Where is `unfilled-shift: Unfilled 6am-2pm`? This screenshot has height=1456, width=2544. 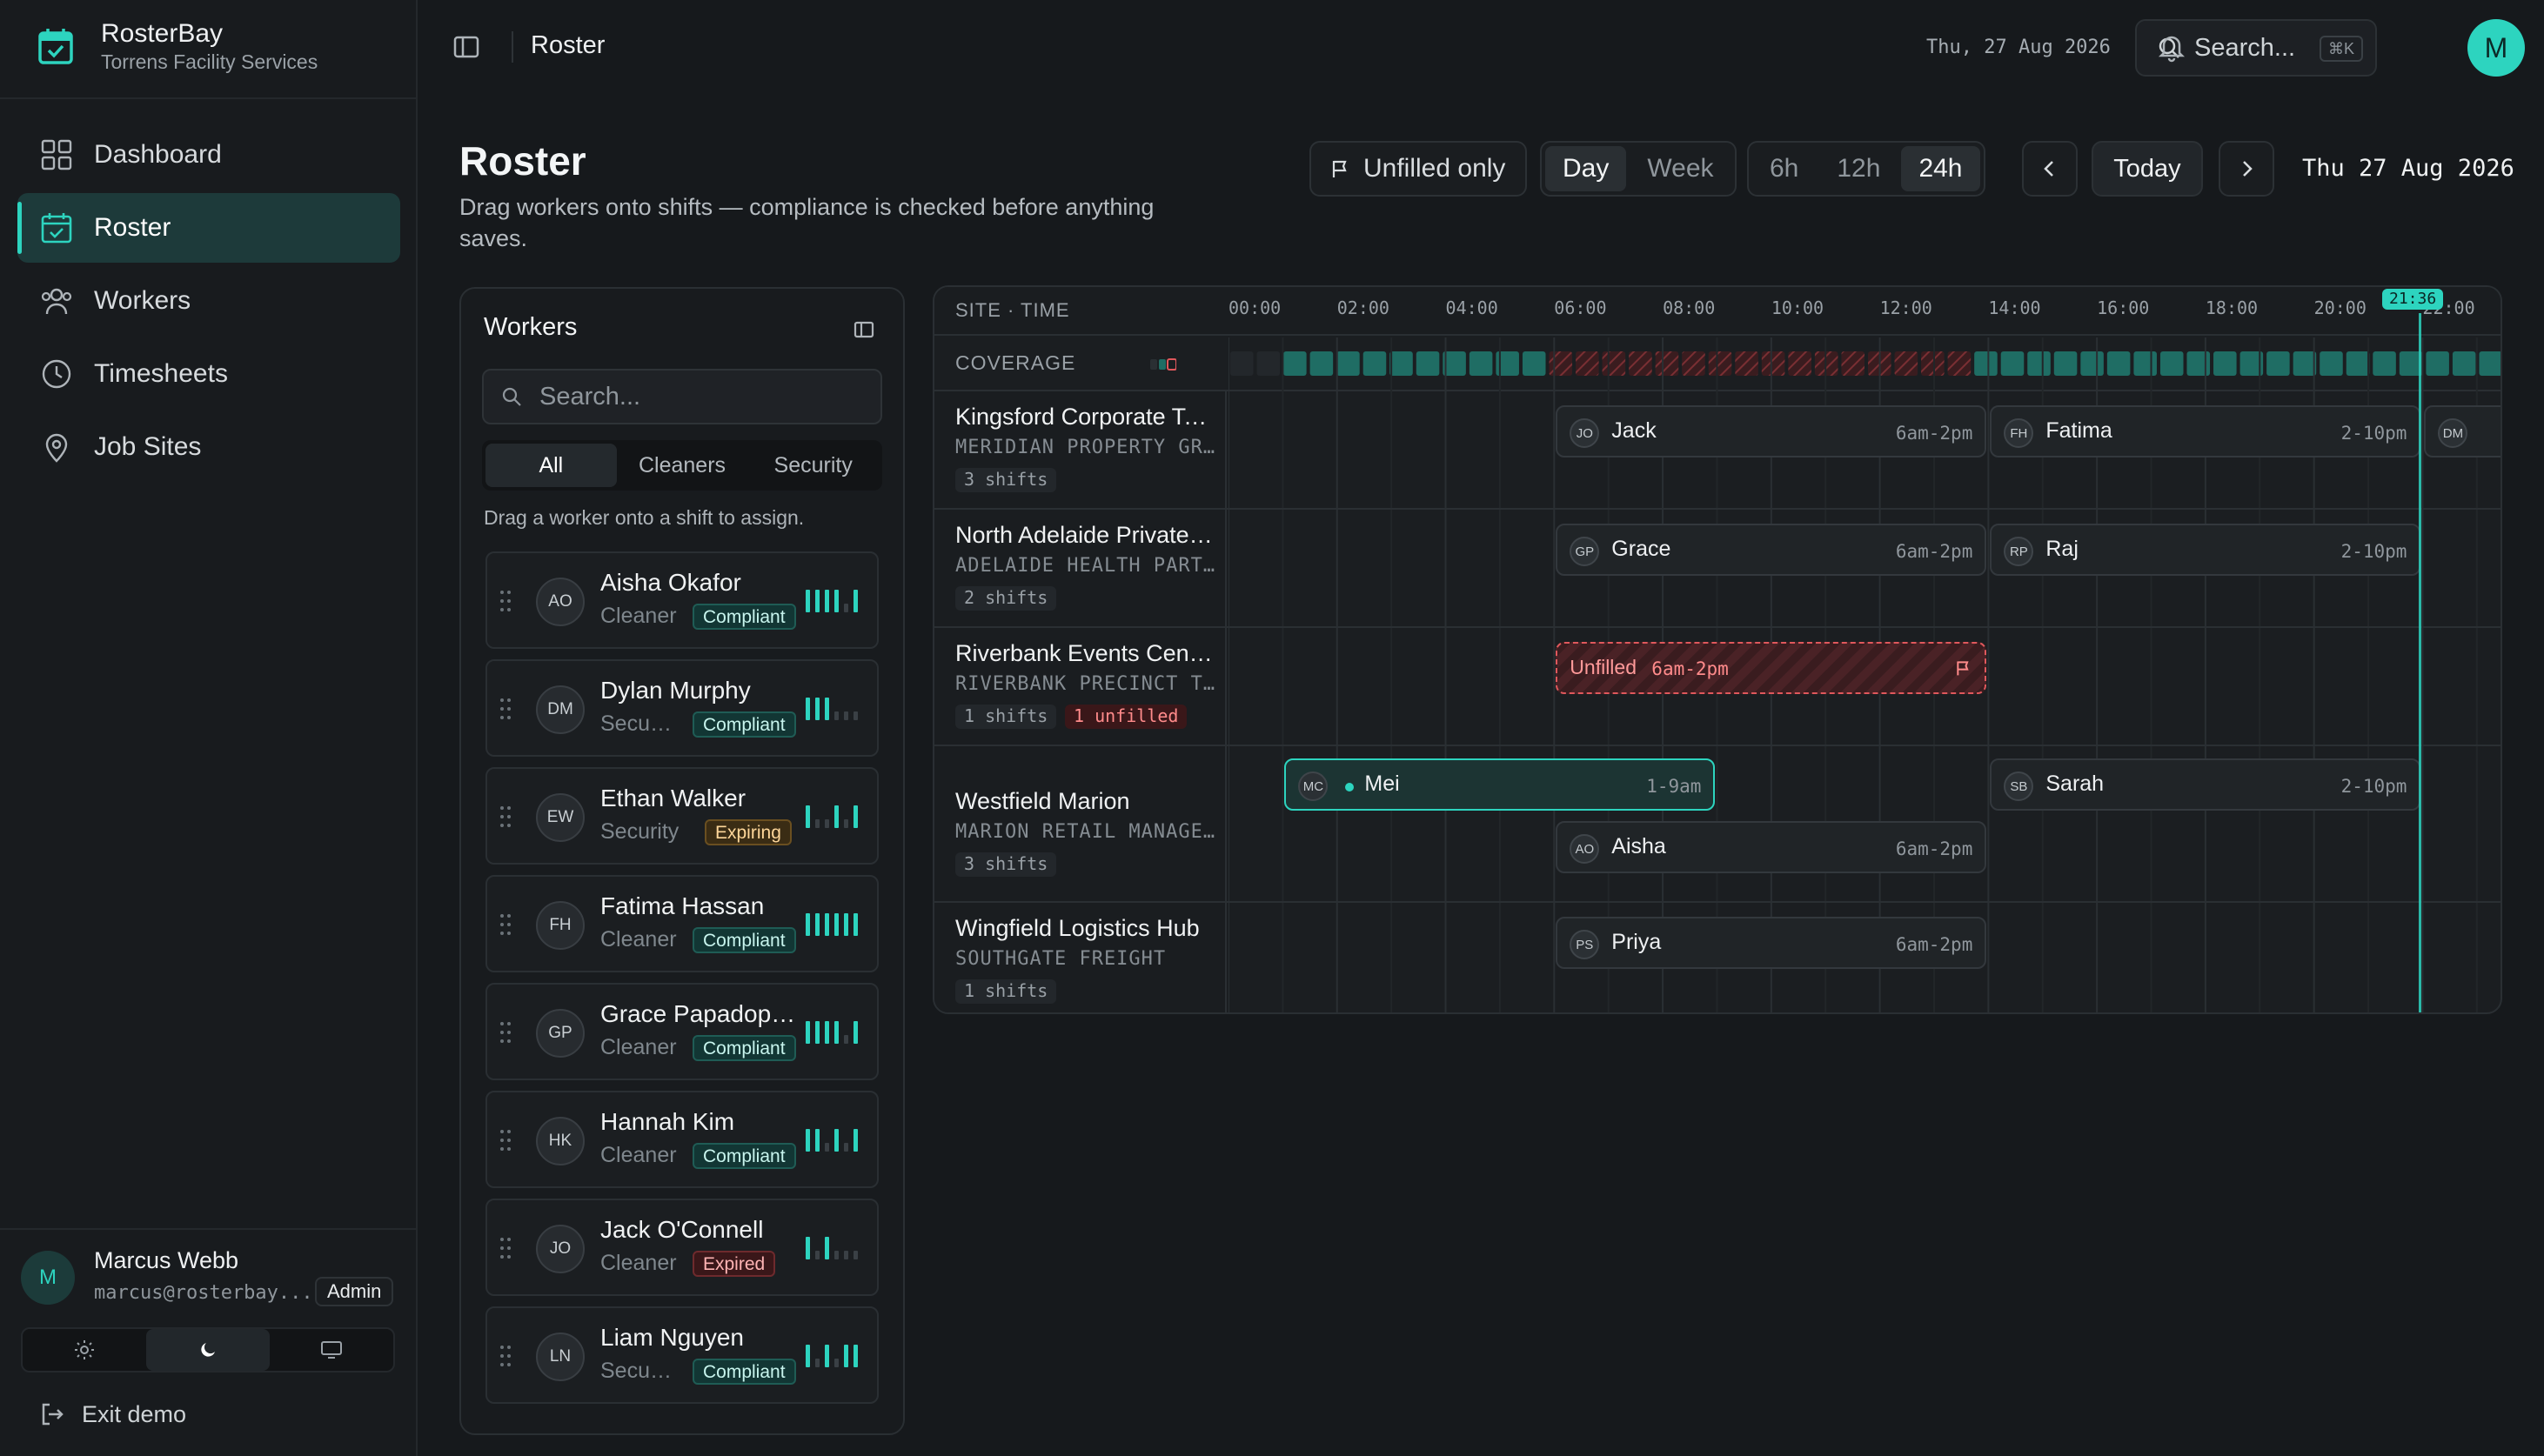
unfilled-shift: Unfilled 6am-2pm is located at coordinates (1772, 668).